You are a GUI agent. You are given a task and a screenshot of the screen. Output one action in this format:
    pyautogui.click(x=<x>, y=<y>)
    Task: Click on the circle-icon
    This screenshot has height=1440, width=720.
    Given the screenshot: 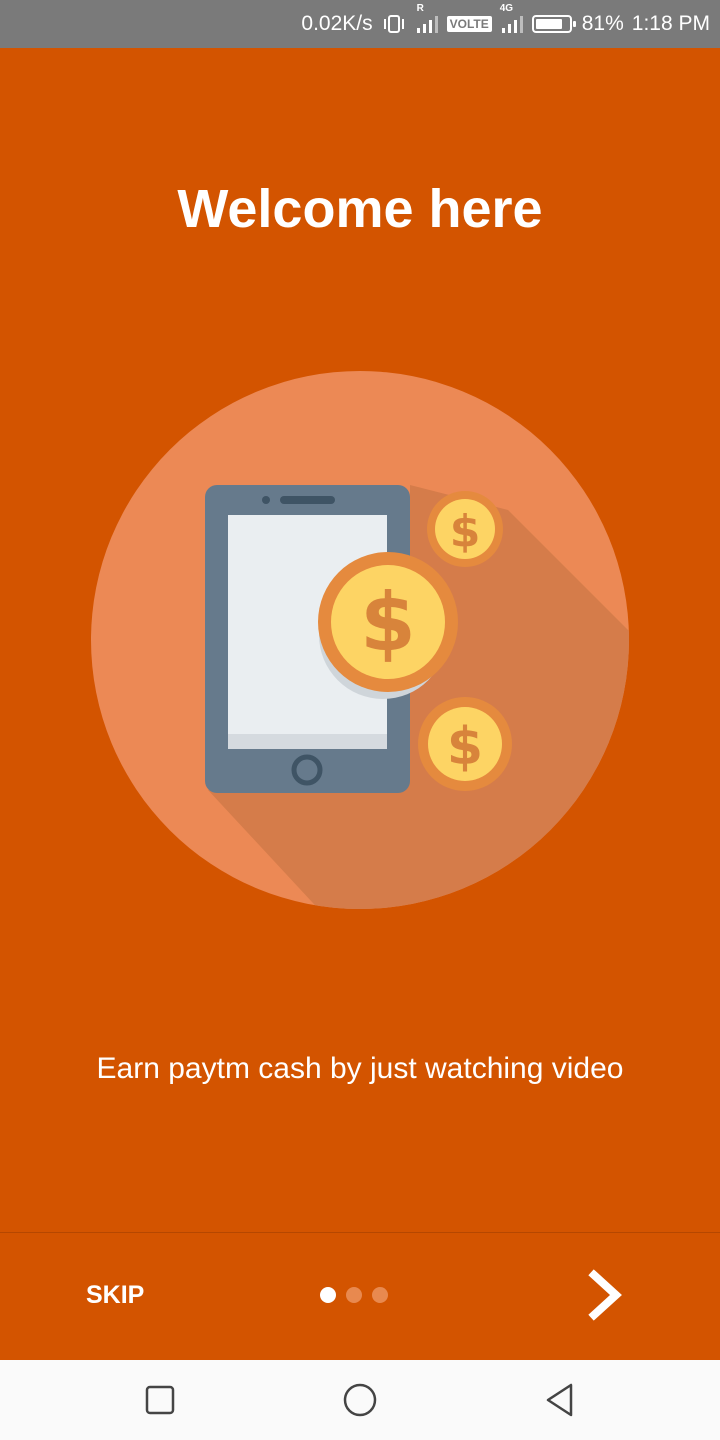 What is the action you would take?
    pyautogui.click(x=360, y=1400)
    